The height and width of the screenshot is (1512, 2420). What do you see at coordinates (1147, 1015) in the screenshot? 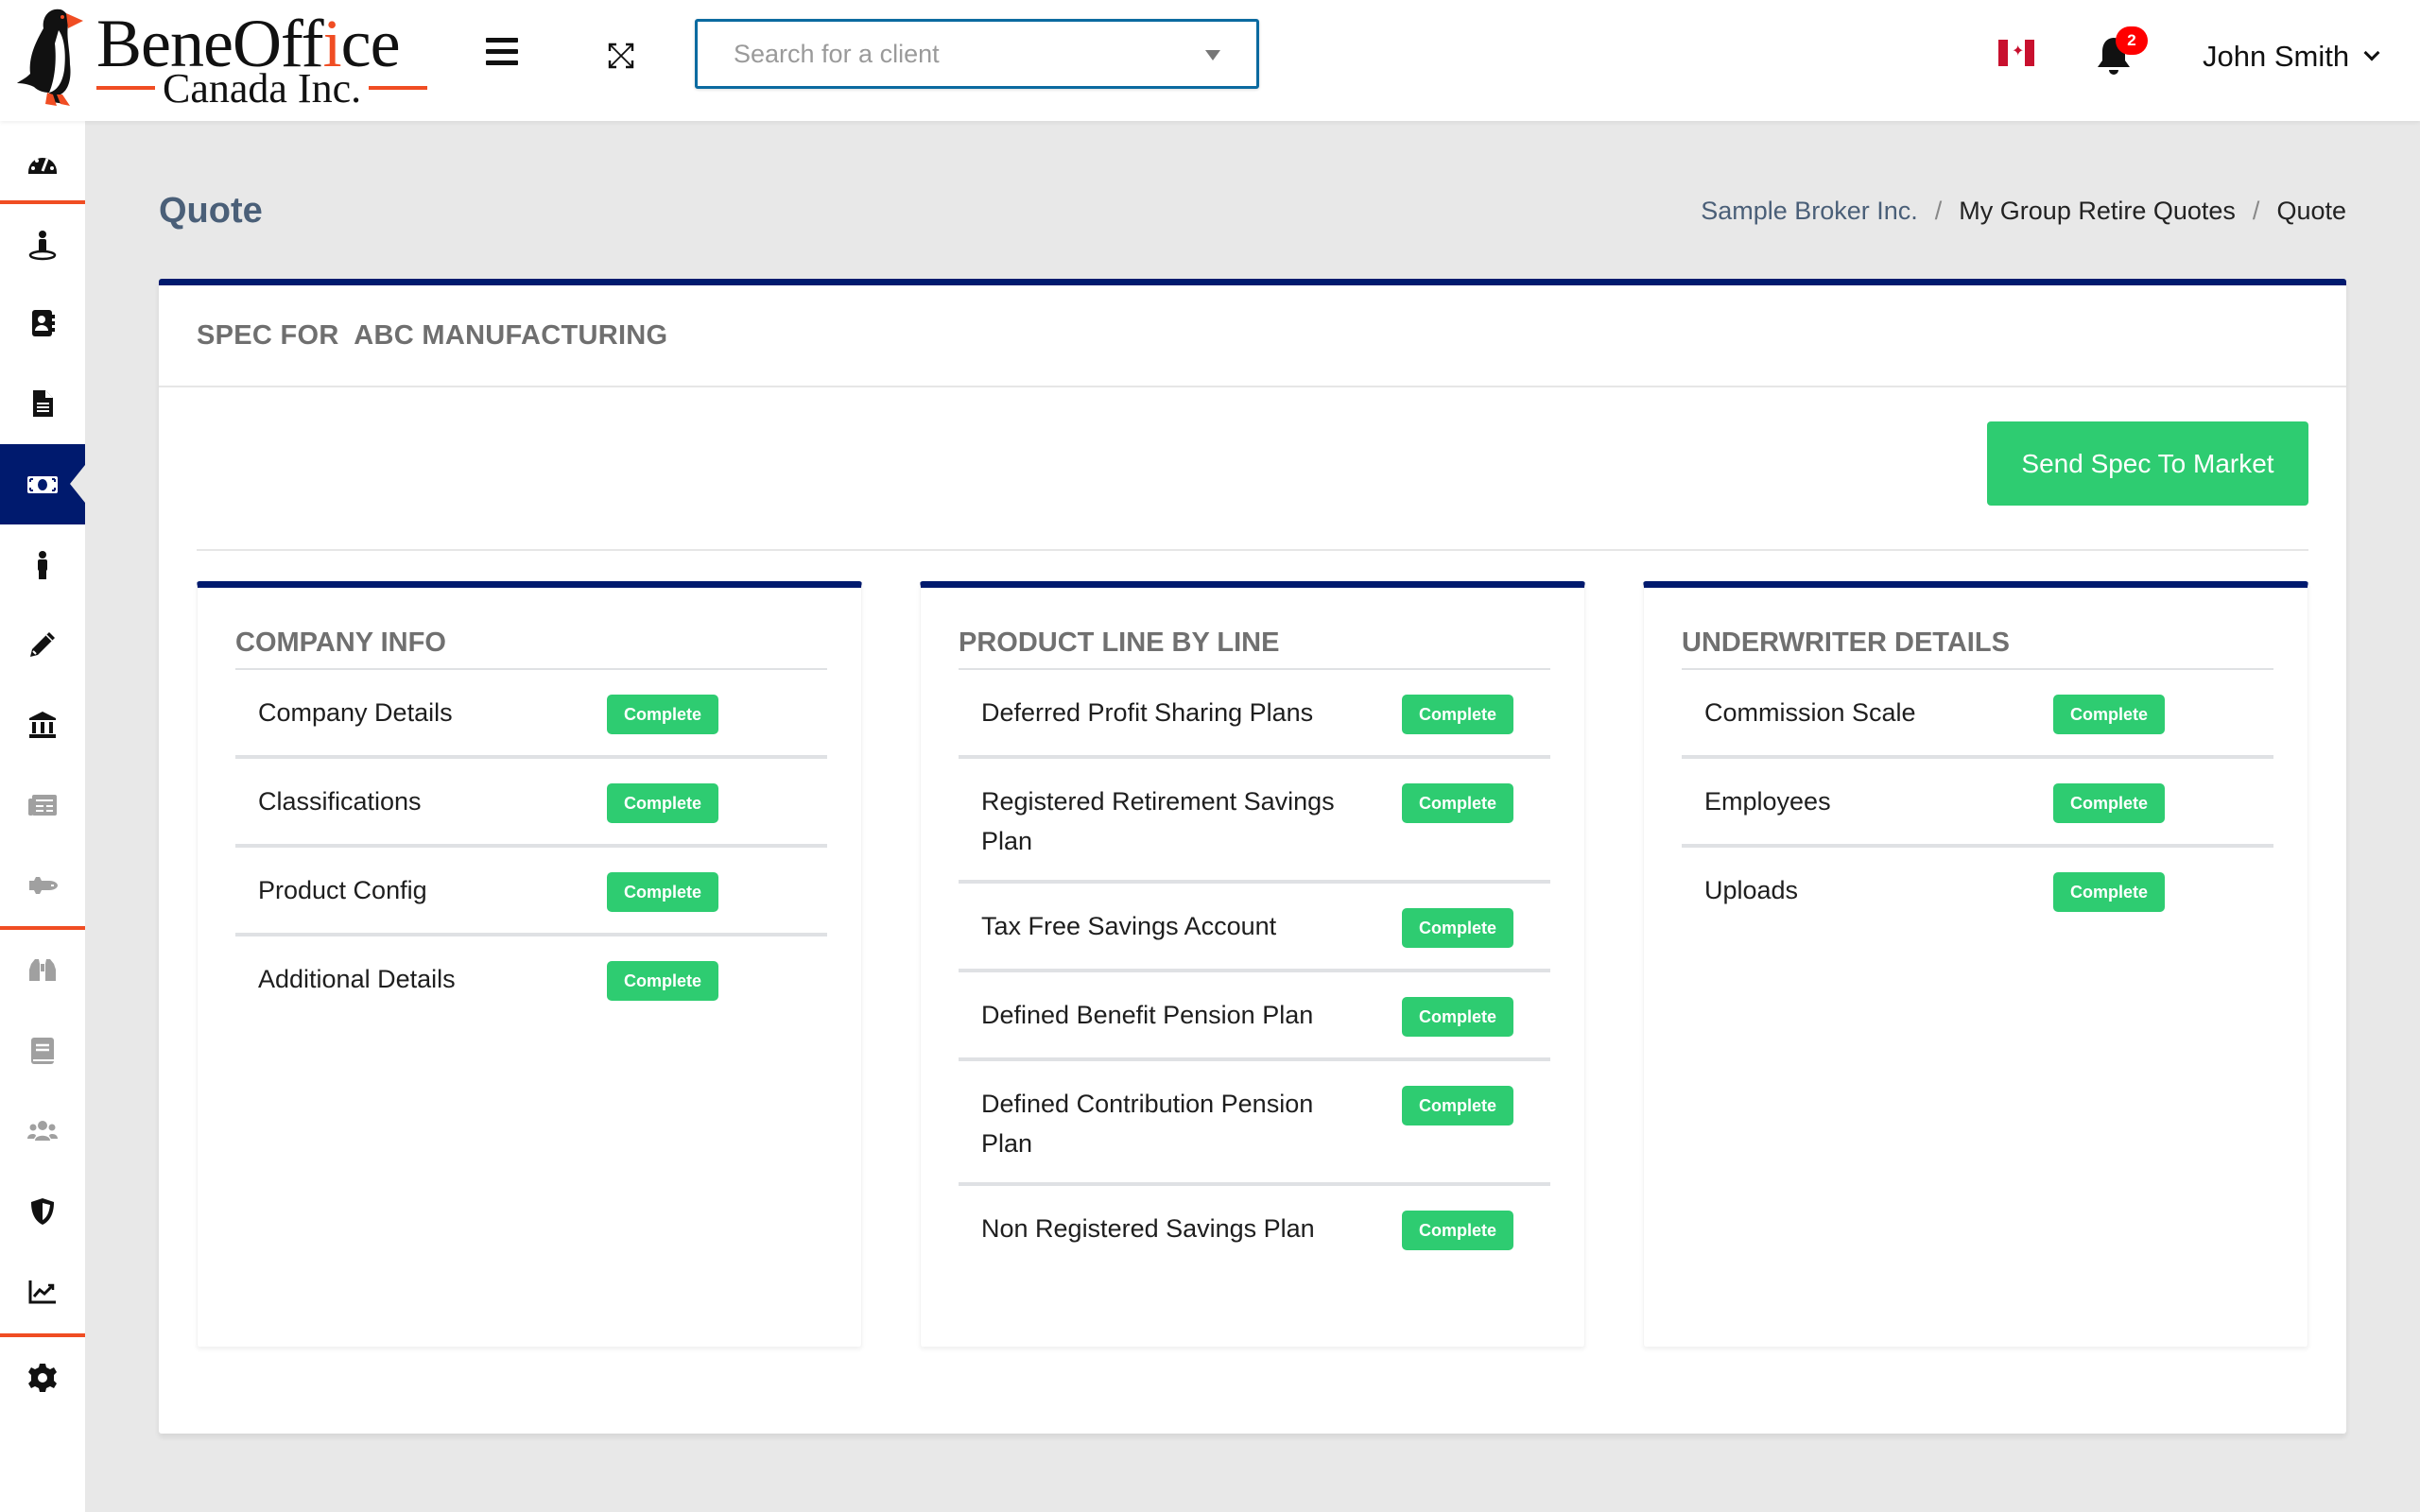
I see `item-label: Defined Benefit Pension Plan` at bounding box center [1147, 1015].